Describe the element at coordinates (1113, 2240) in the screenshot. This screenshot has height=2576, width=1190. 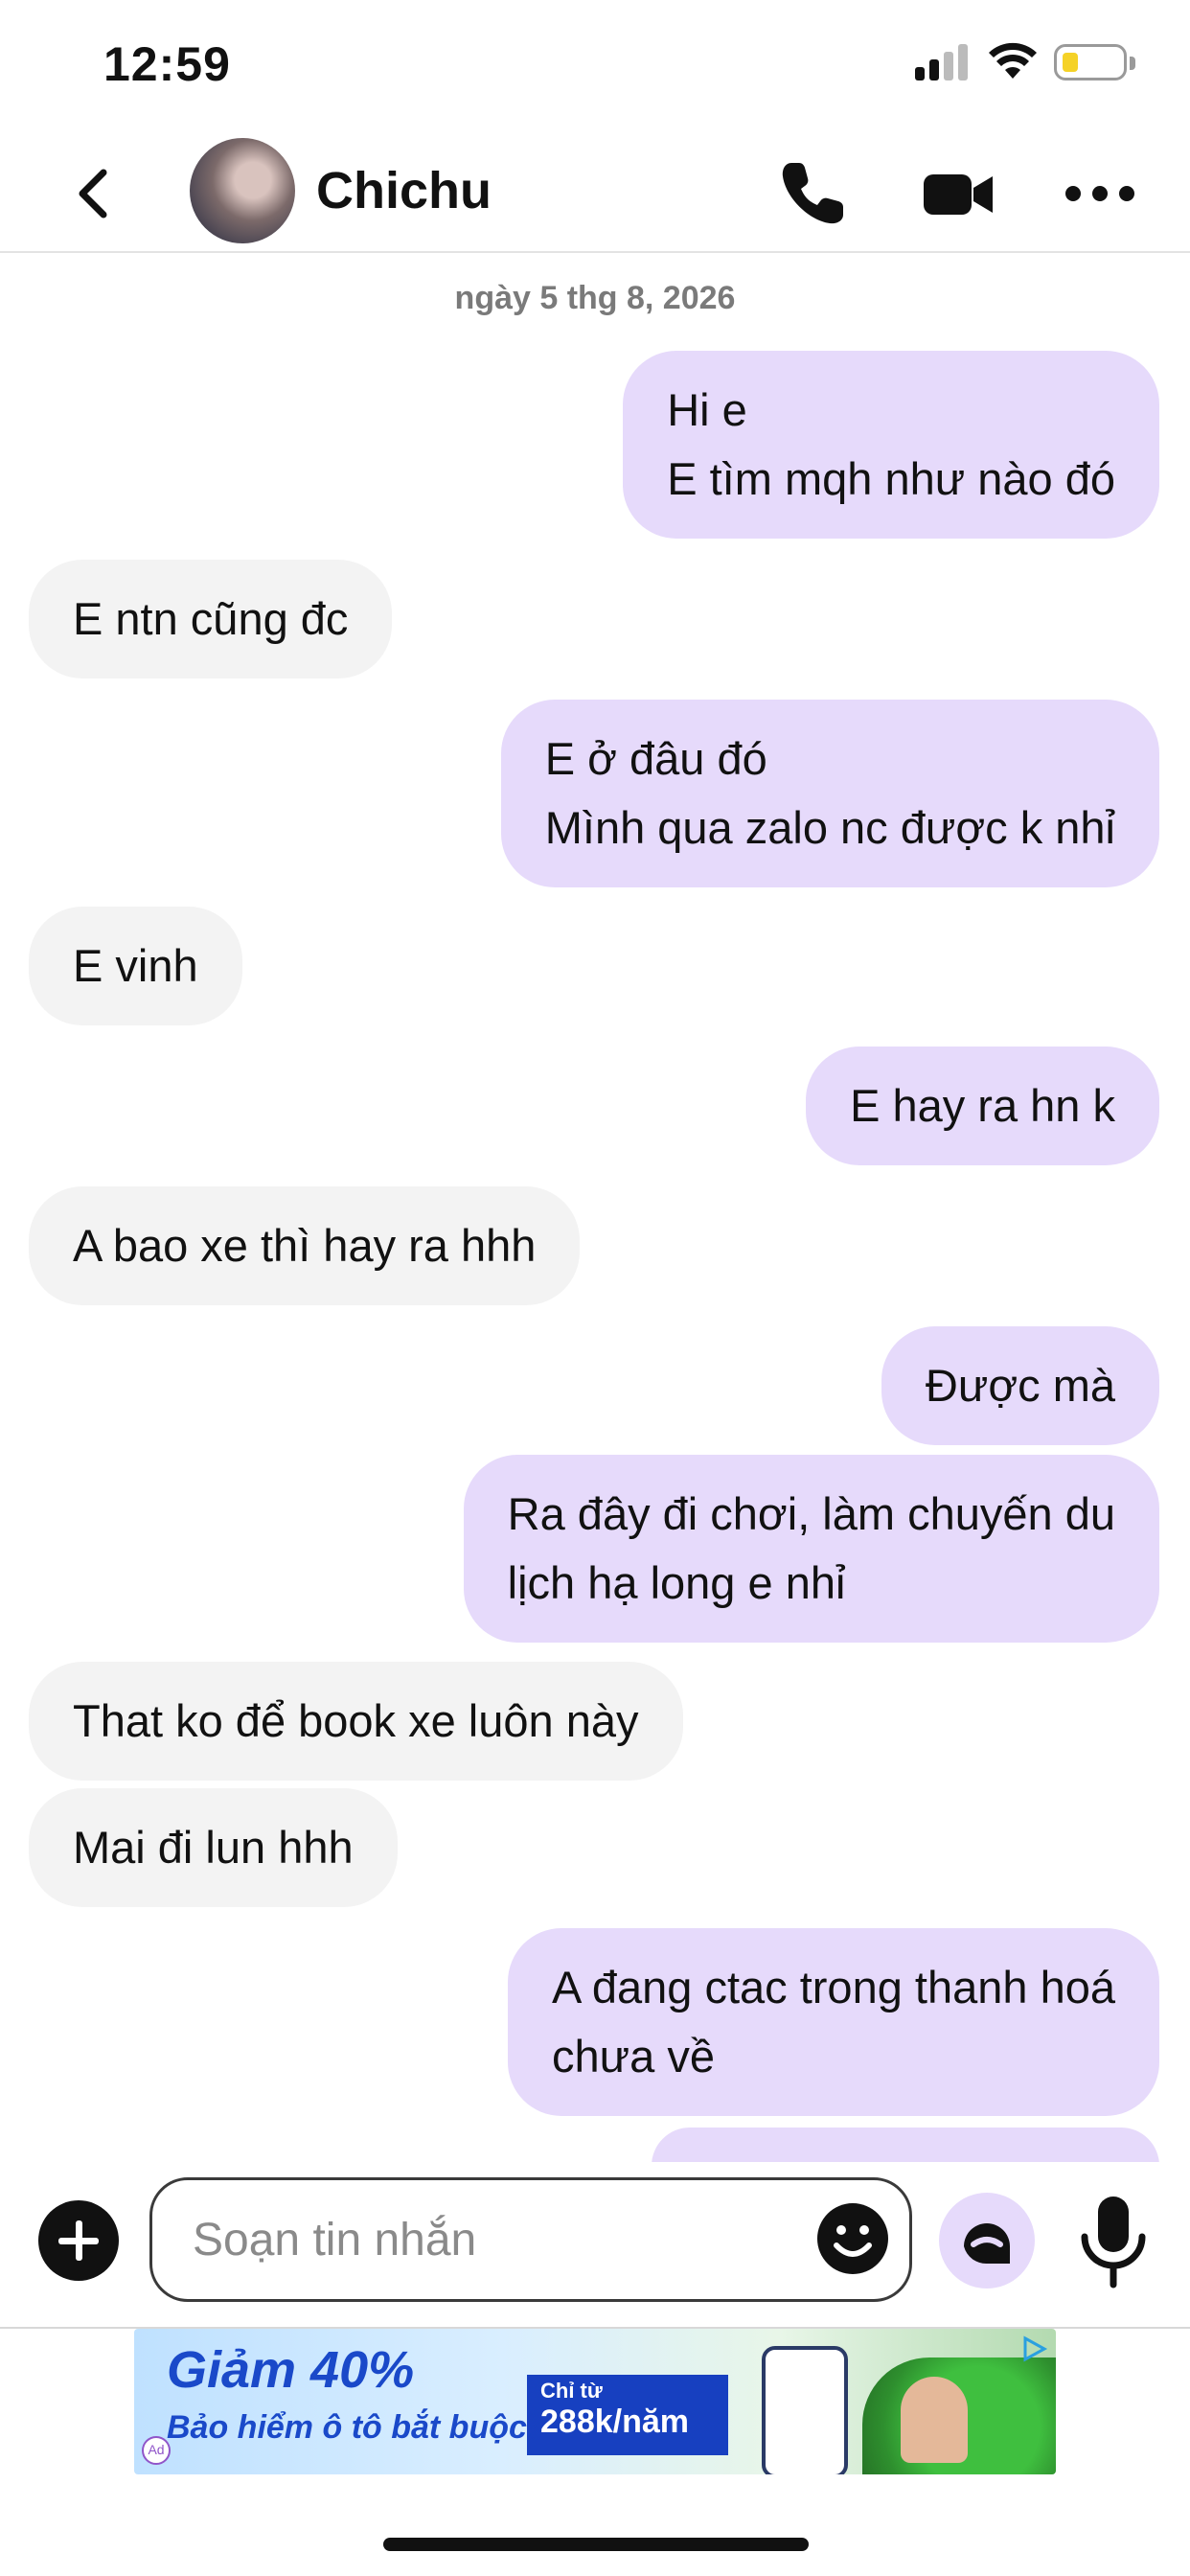
I see `microphone-icon` at that location.